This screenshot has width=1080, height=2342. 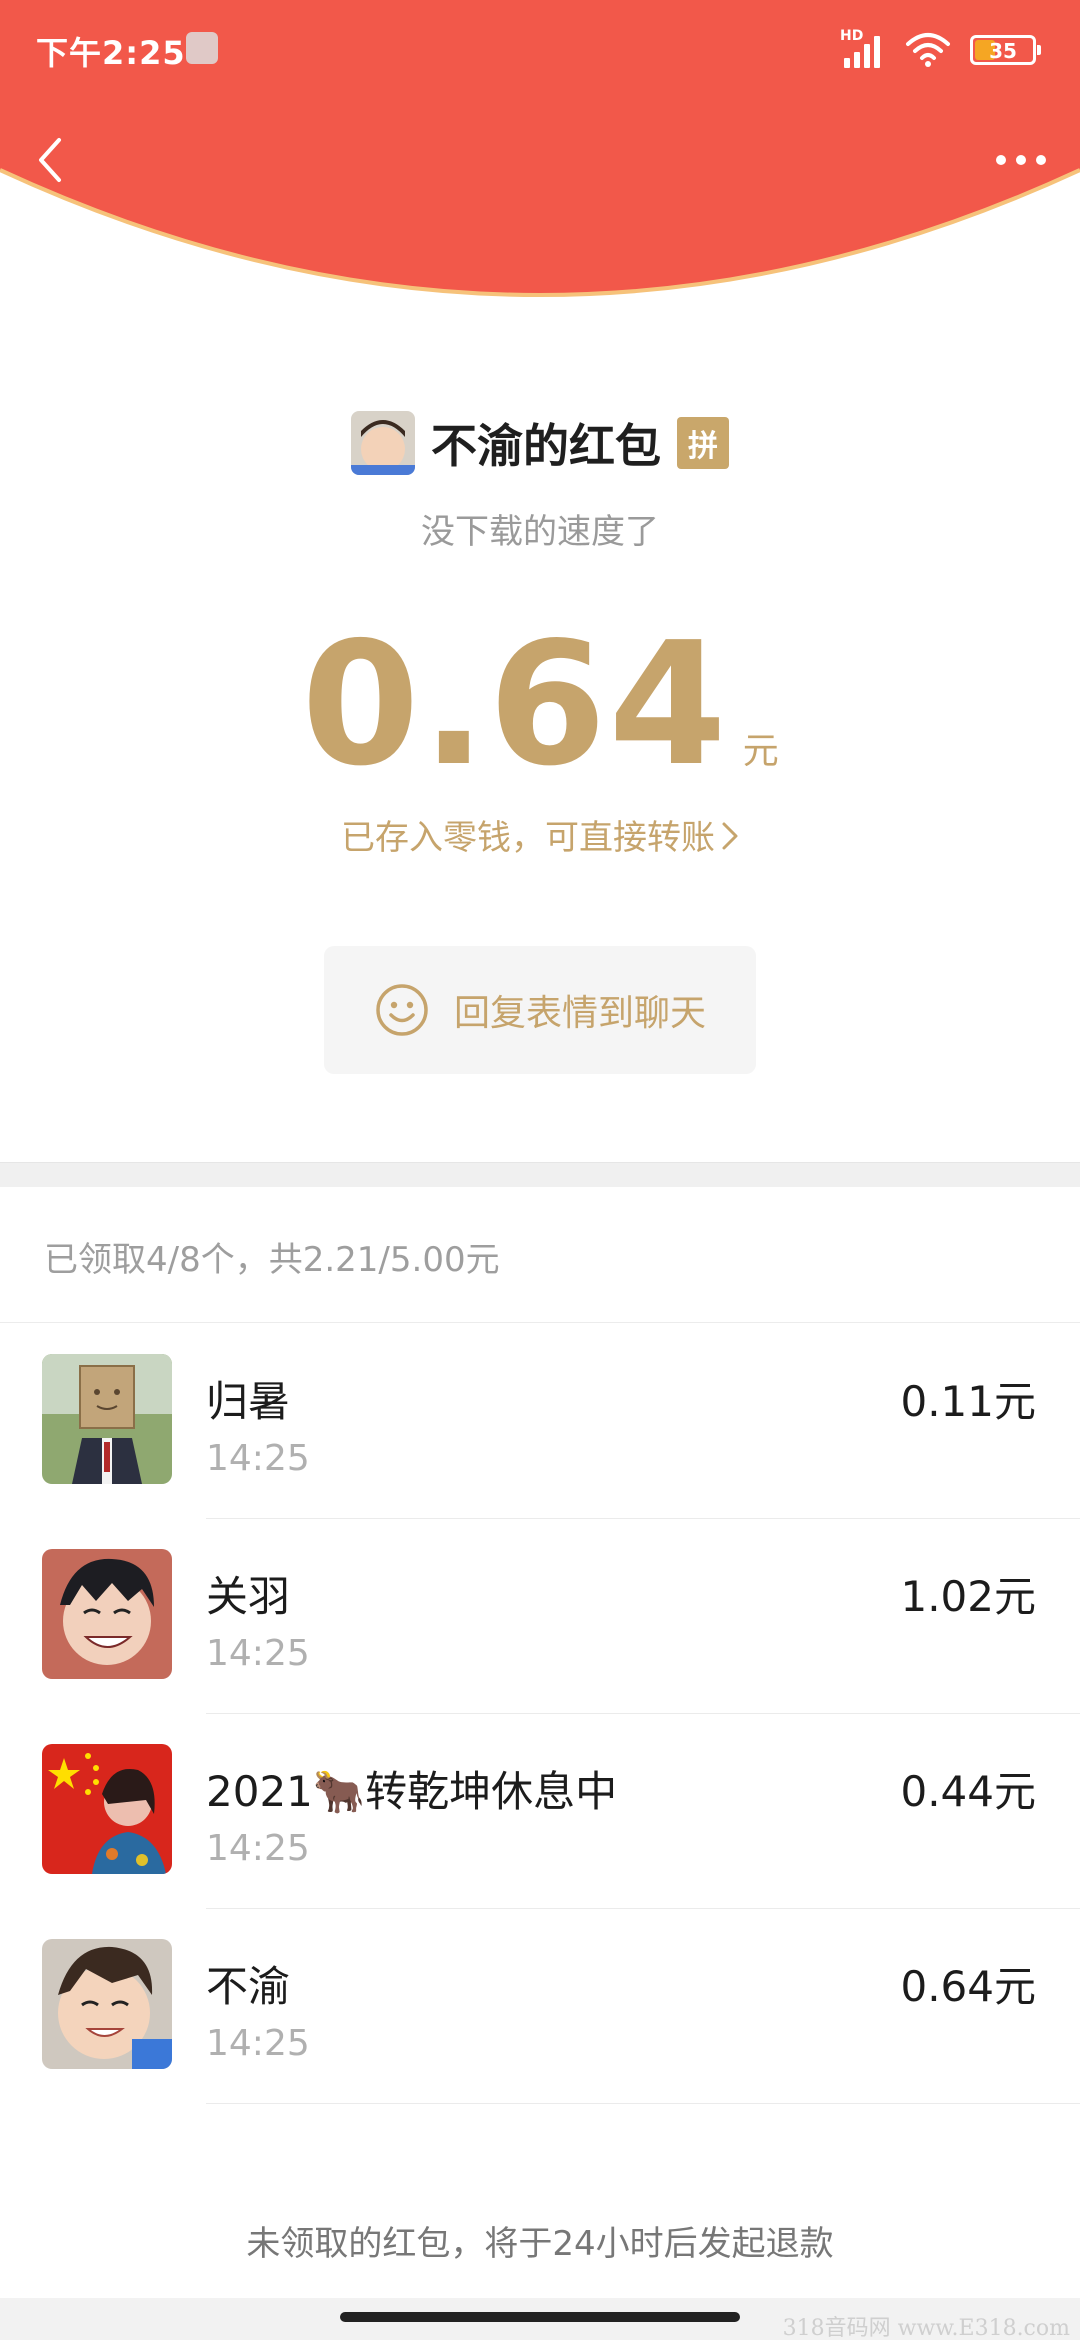 I want to click on chevron-left-icon, so click(x=50, y=160).